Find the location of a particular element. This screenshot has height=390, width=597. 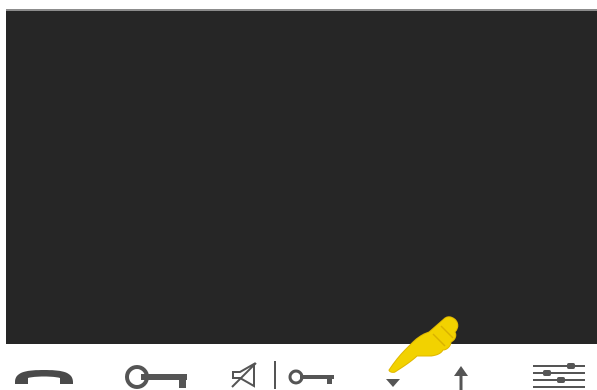

key-small-icon is located at coordinates (311, 377).